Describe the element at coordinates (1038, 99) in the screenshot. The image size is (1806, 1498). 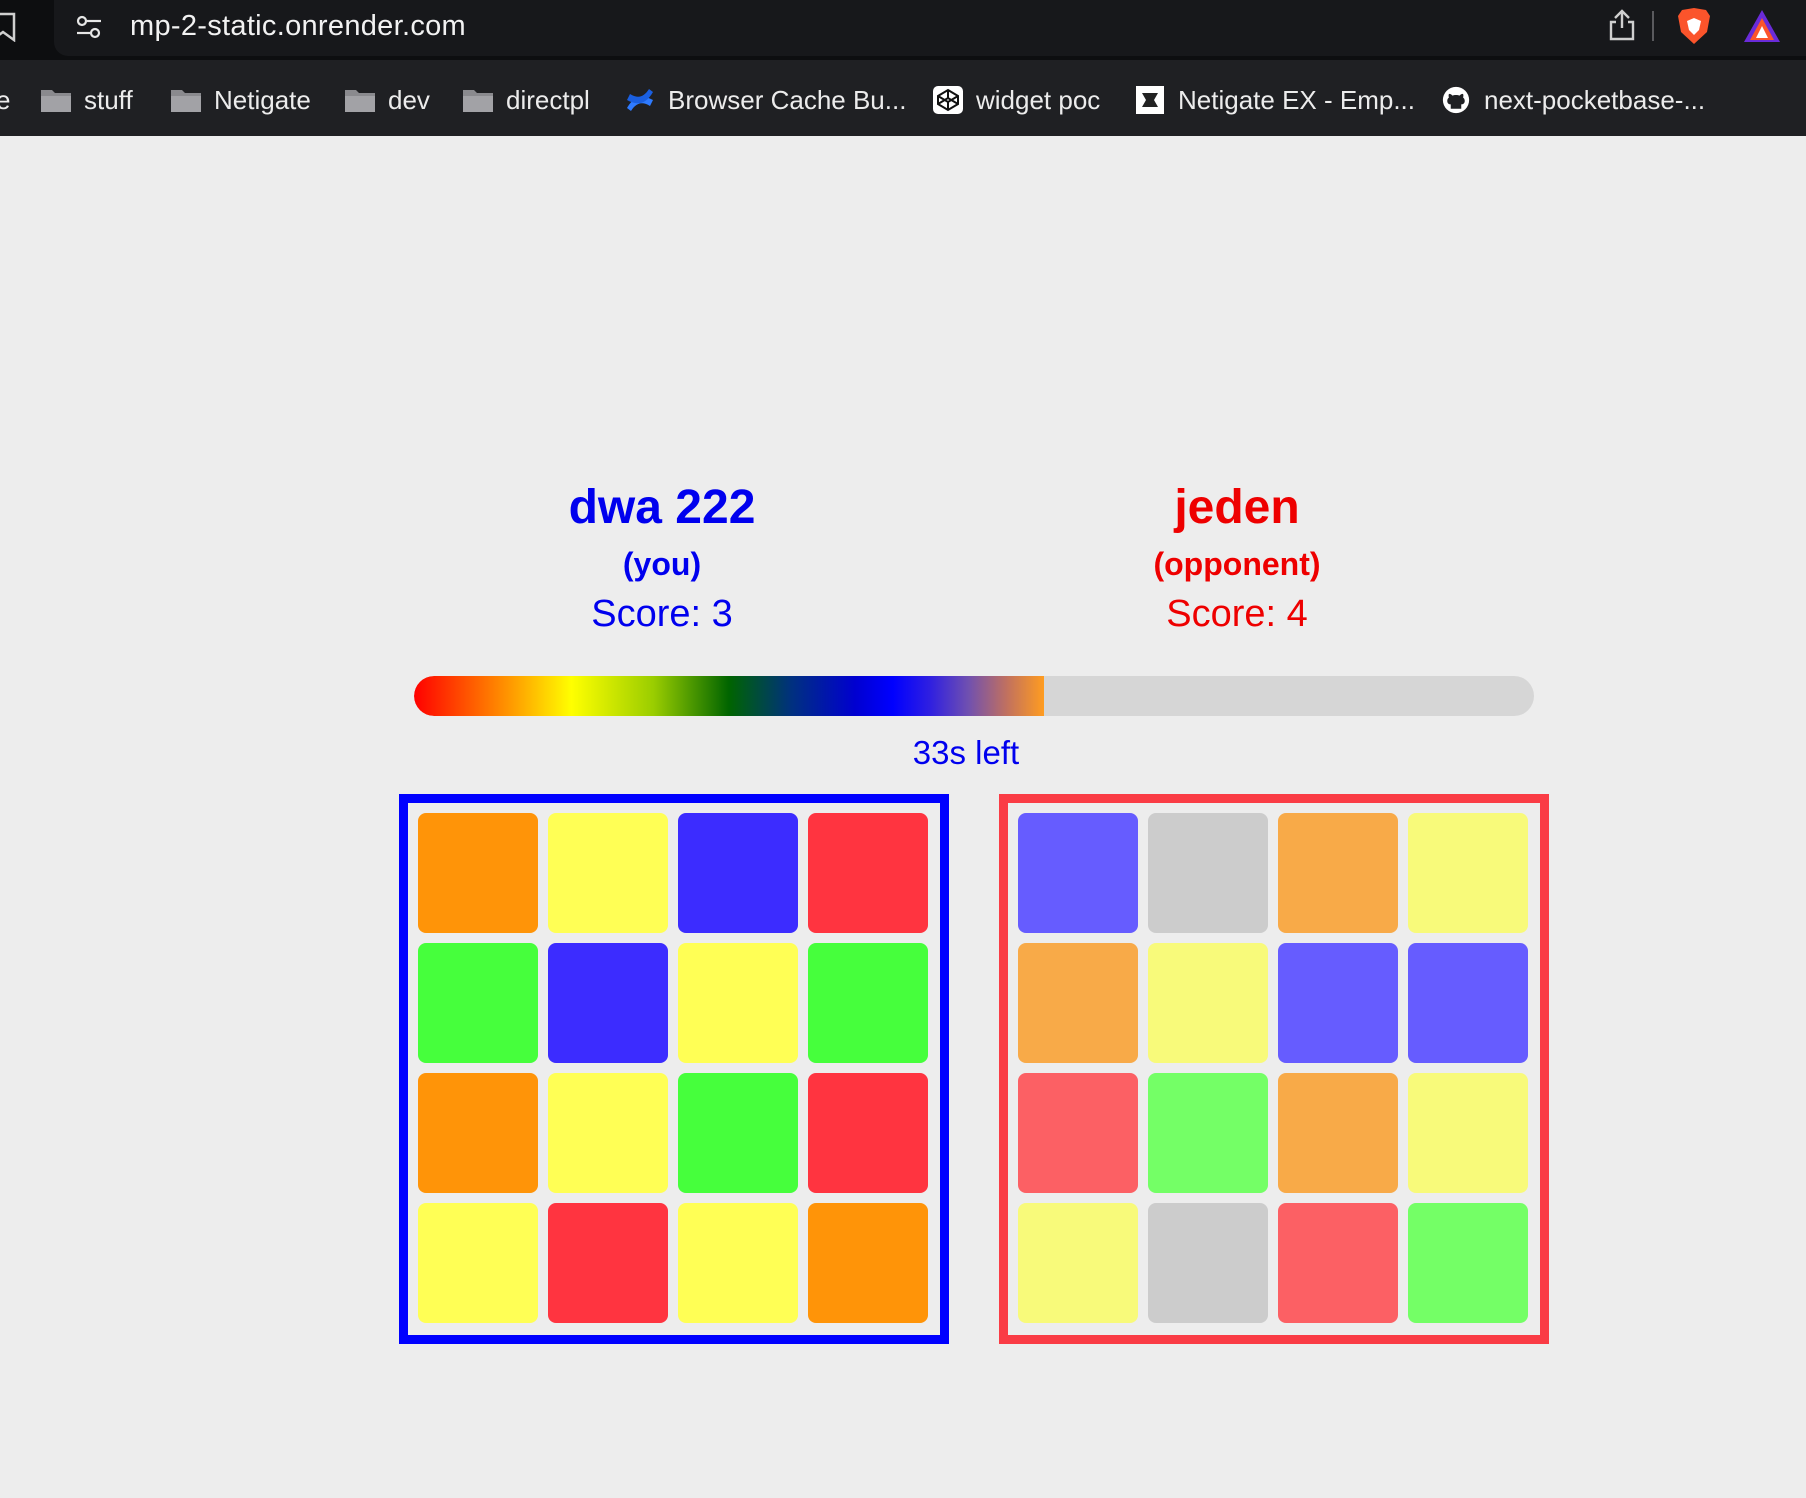
I see `bookmark-label: widget poc` at that location.